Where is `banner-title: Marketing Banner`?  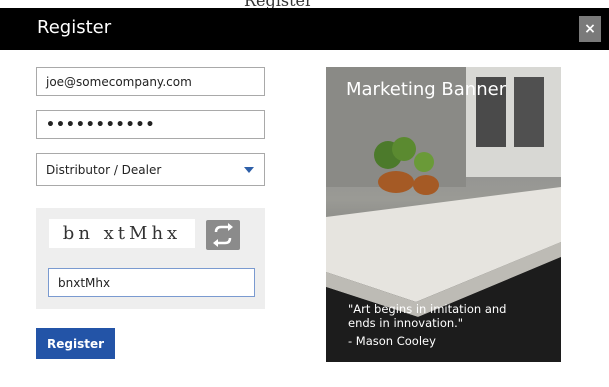 banner-title: Marketing Banner is located at coordinates (426, 89).